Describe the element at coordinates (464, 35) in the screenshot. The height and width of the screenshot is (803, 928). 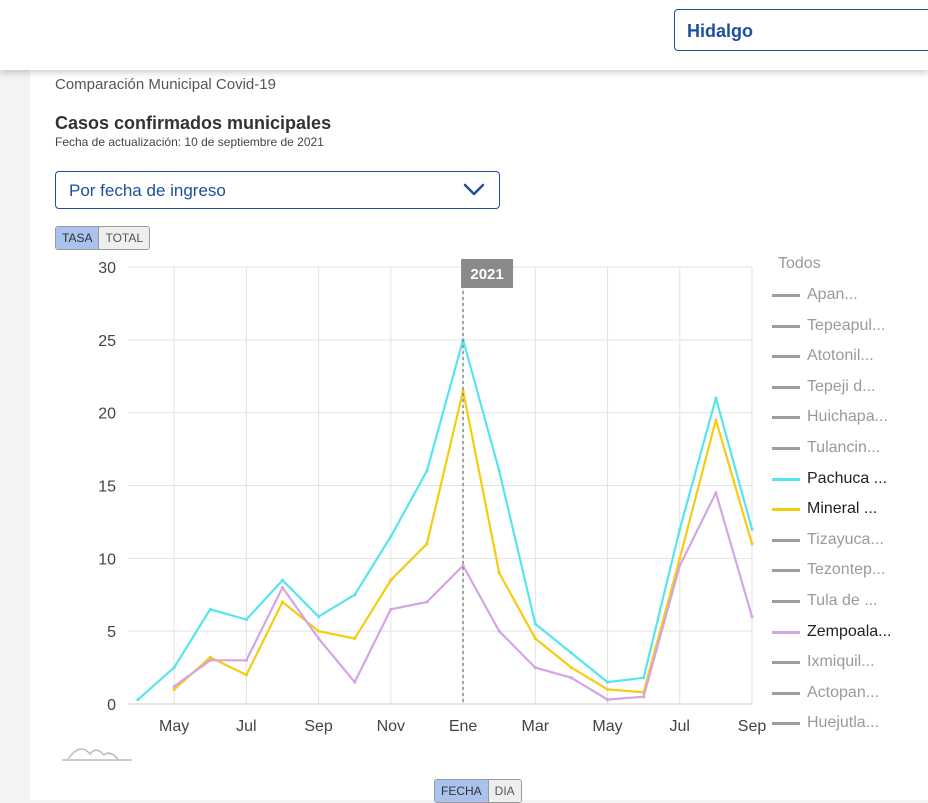
I see `top-bar: Hidalgo` at that location.